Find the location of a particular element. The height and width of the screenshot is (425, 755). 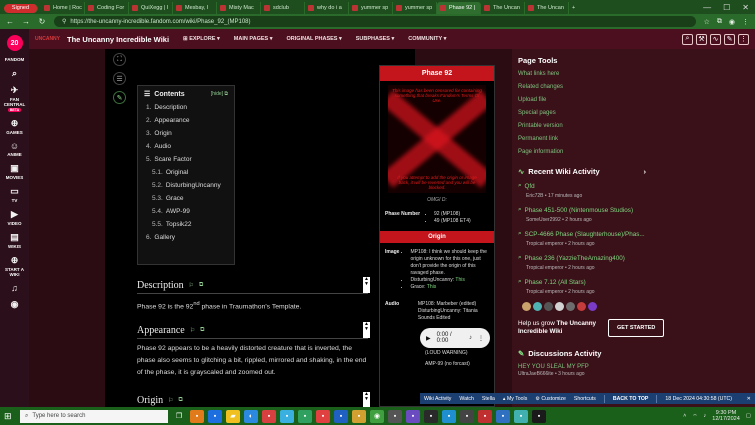

more-icon: ⋮ is located at coordinates (743, 39).